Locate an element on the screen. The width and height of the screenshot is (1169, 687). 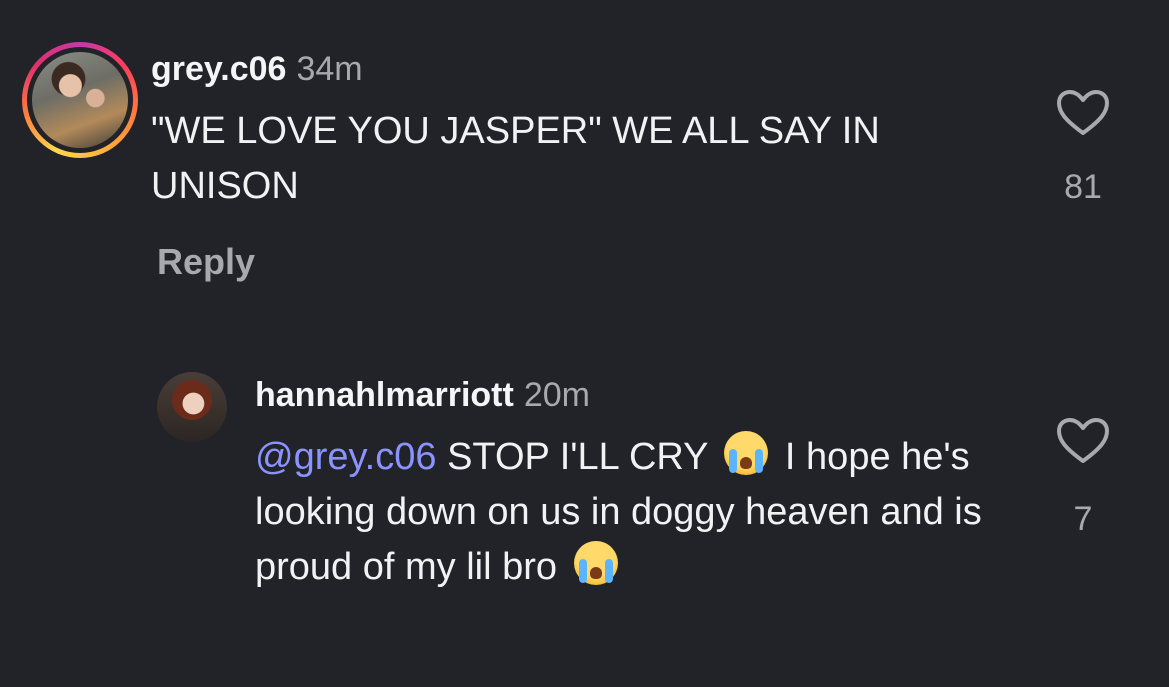
username: hannahlmarriott is located at coordinates (384, 395).